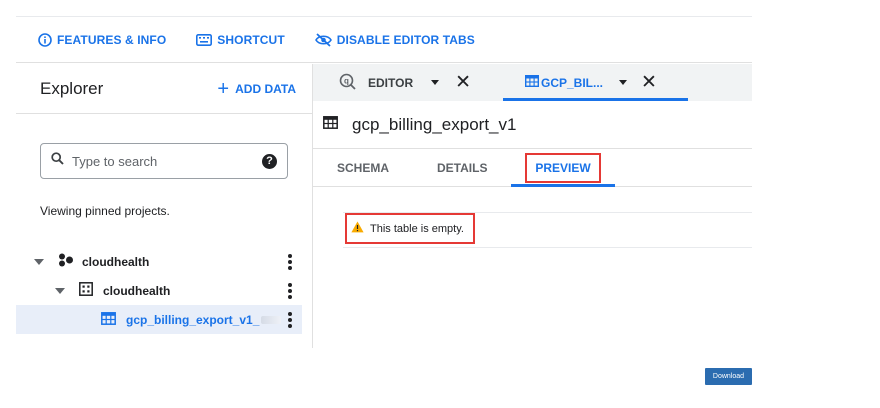  Describe the element at coordinates (193, 319) in the screenshot. I see `tree-row-label: gcp_billing_export_v1_` at that location.